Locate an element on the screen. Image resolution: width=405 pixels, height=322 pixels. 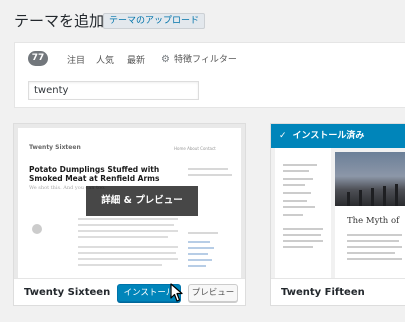
page-title: テーマを追加 is located at coordinates (59, 21).